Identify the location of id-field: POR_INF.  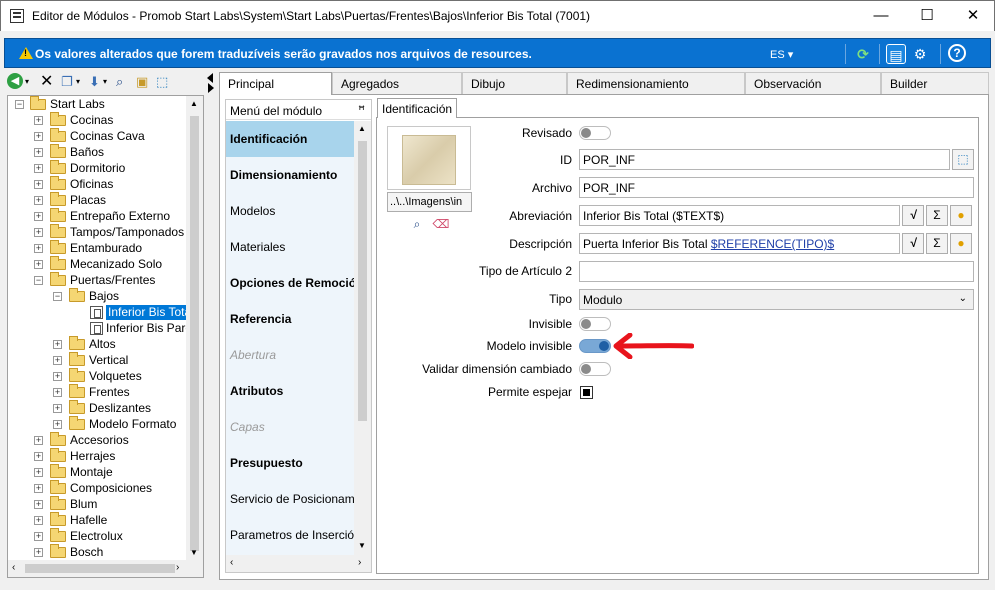
(764, 159).